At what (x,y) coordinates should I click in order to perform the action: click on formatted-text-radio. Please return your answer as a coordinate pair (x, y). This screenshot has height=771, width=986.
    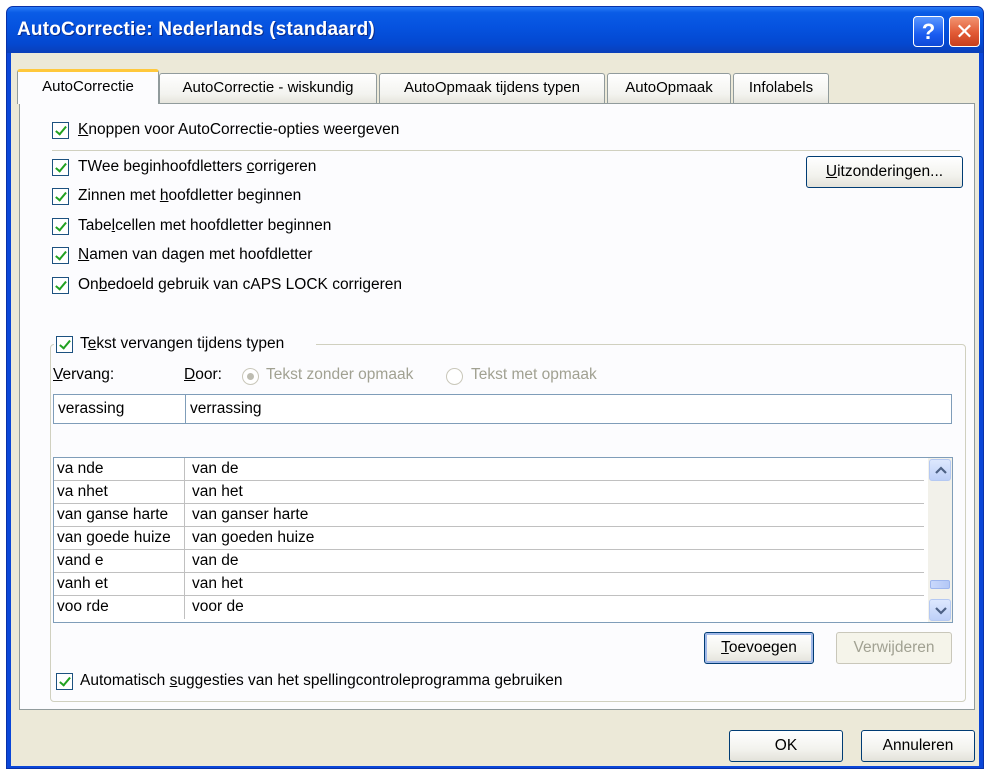
    Looking at the image, I should click on (454, 376).